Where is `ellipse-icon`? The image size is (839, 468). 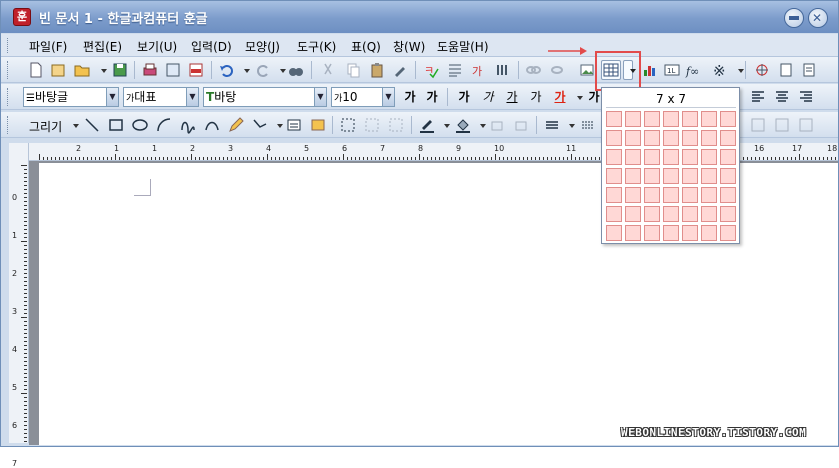 ellipse-icon is located at coordinates (140, 125).